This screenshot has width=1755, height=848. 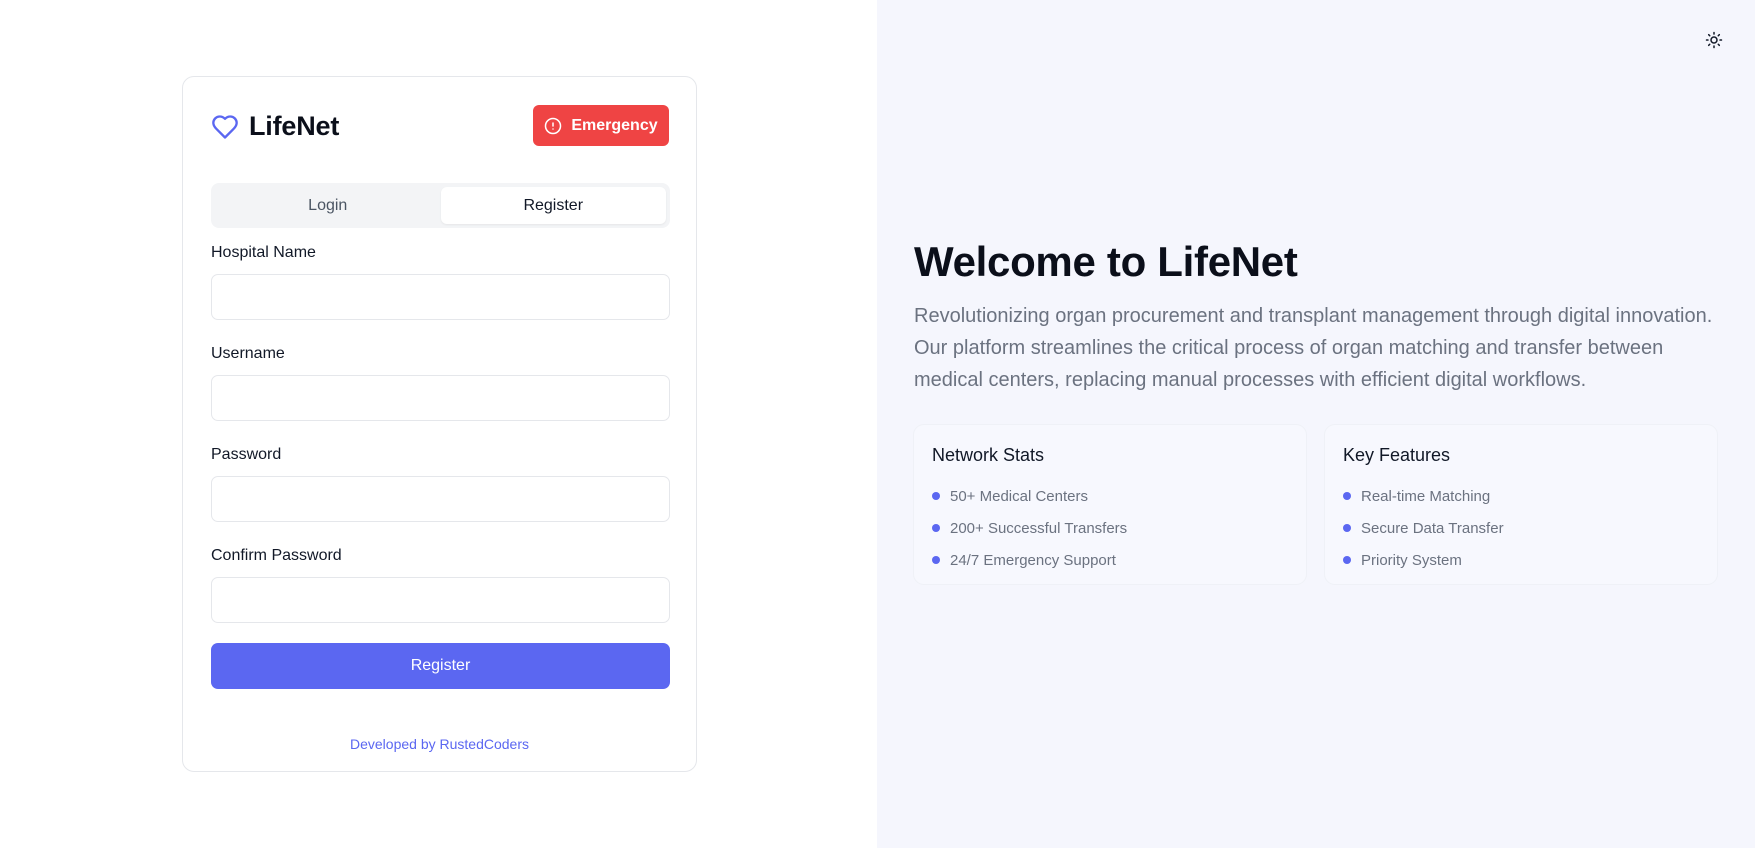 I want to click on list-item: Real-time Matching, so click(x=1521, y=496).